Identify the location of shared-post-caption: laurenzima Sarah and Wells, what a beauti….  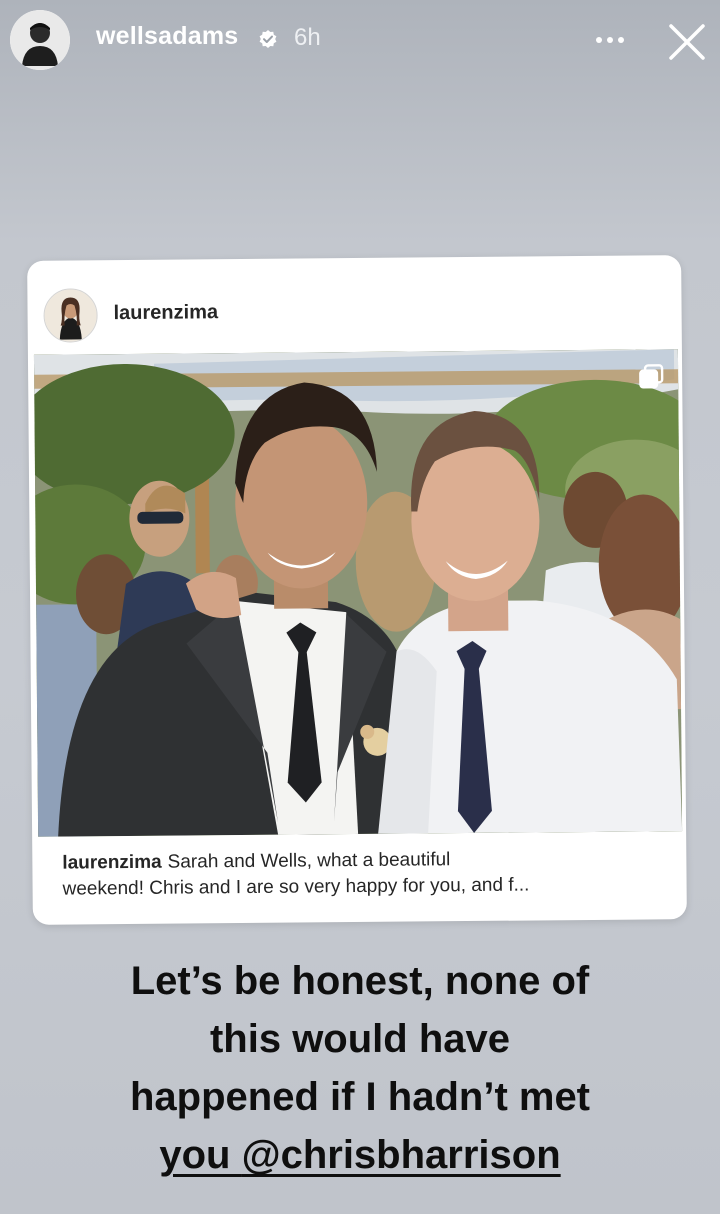
(362, 873).